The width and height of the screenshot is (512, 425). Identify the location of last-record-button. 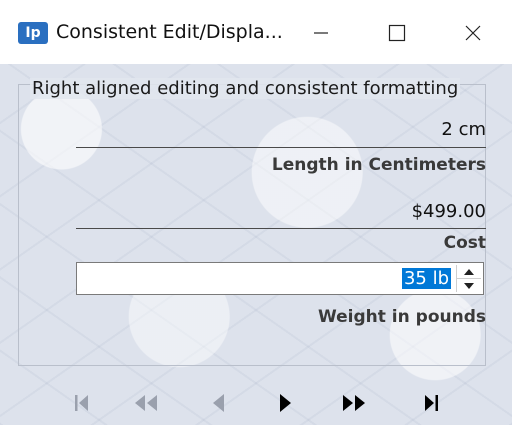
(432, 403).